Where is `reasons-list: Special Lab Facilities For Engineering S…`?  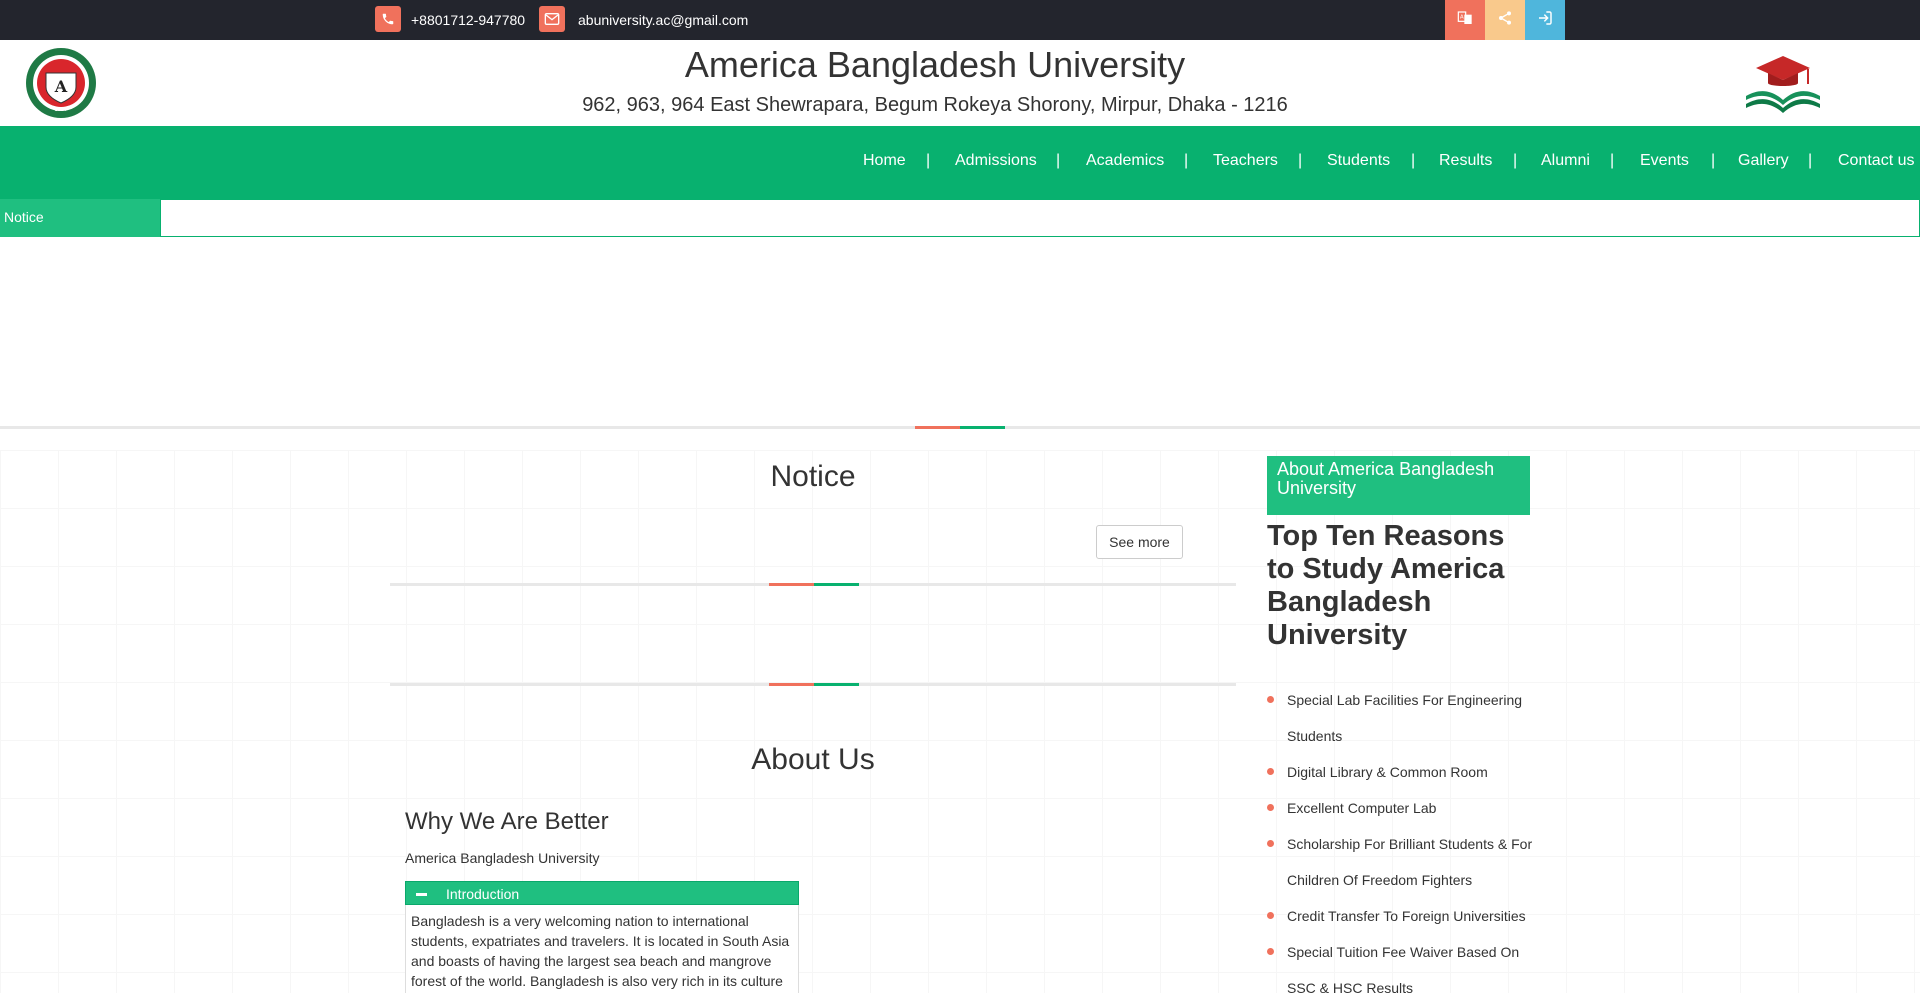 reasons-list: Special Lab Facilities For Engineering S… is located at coordinates (1402, 837).